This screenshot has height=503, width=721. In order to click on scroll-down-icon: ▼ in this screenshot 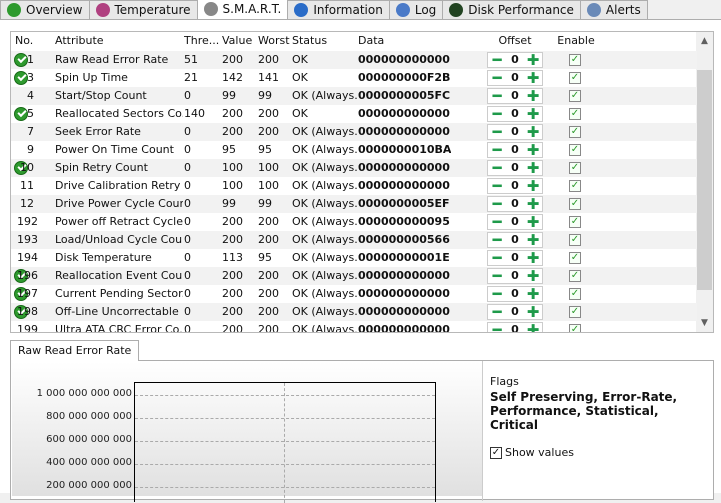, I will do `click(704, 323)`.